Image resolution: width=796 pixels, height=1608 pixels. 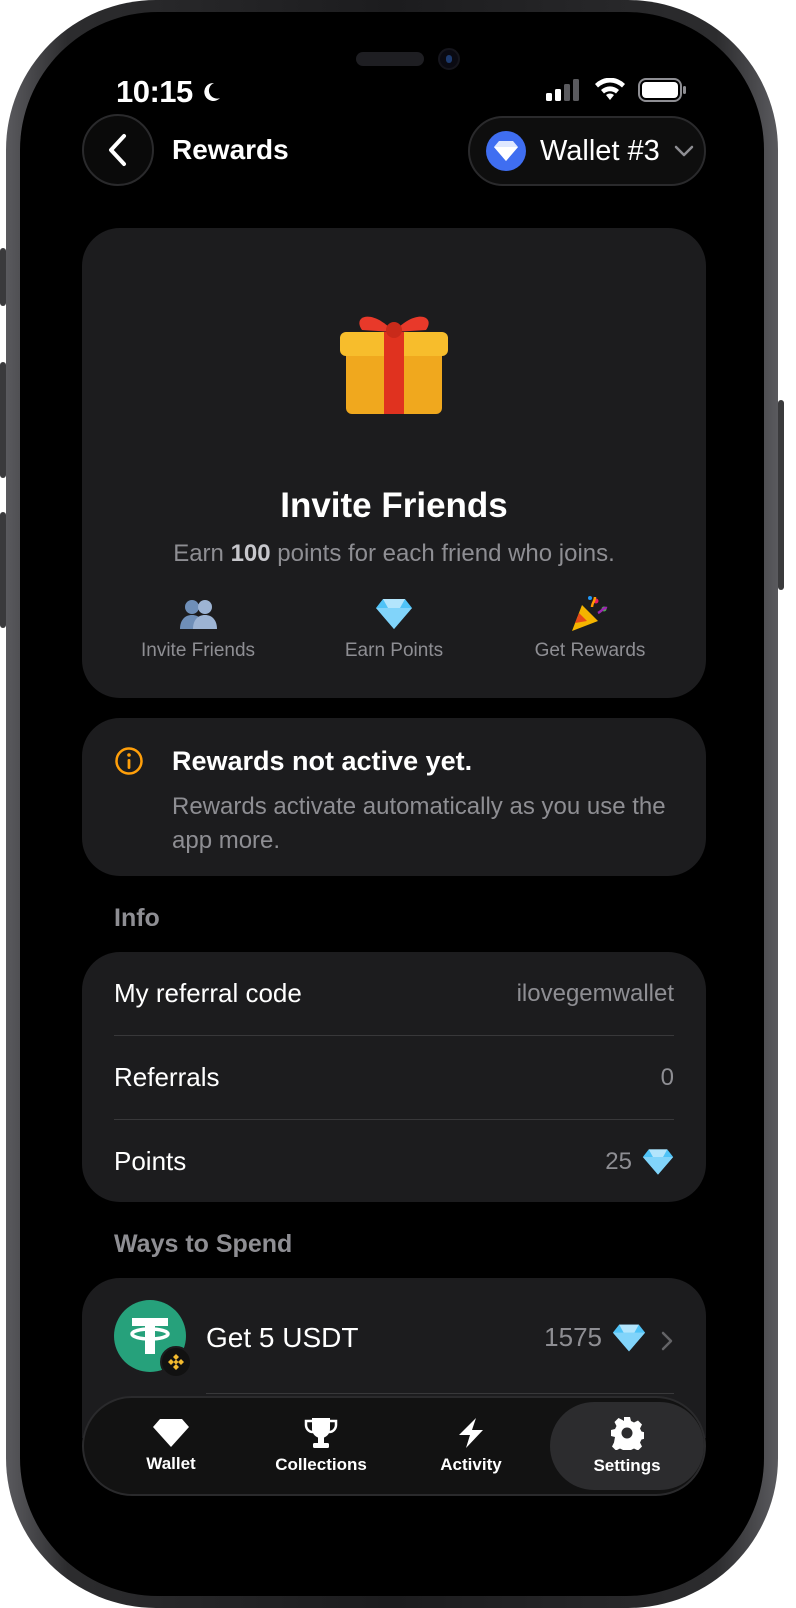 I want to click on wallet-logo, so click(x=506, y=151).